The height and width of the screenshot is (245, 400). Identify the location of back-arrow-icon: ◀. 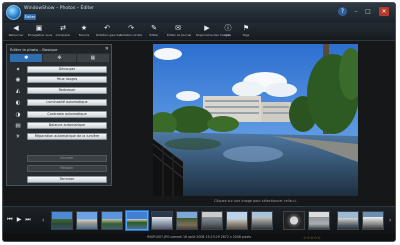
(16, 28).